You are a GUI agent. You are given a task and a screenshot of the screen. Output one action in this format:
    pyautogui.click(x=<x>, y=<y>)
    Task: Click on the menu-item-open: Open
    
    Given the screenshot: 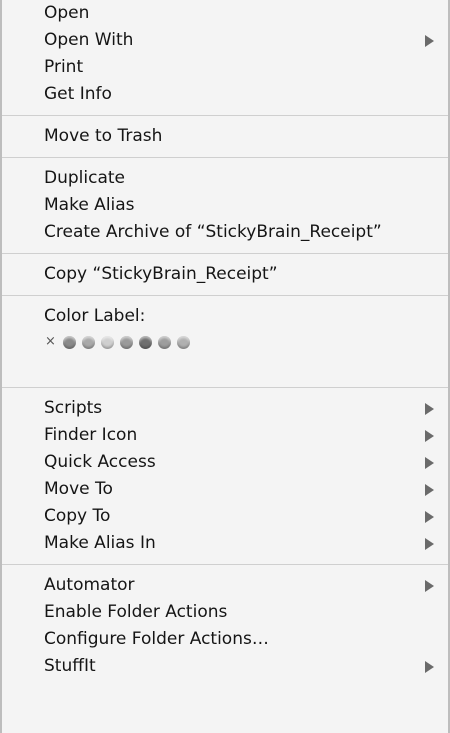 What is the action you would take?
    pyautogui.click(x=225, y=13)
    